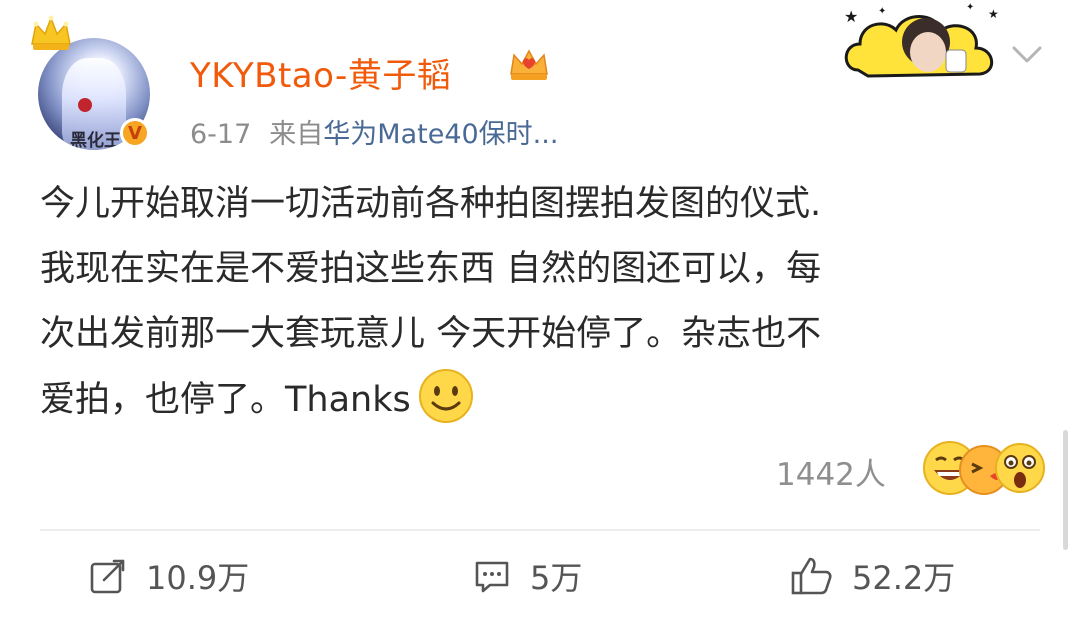 The height and width of the screenshot is (621, 1080). I want to click on repost-button: 10.9万, so click(168, 576).